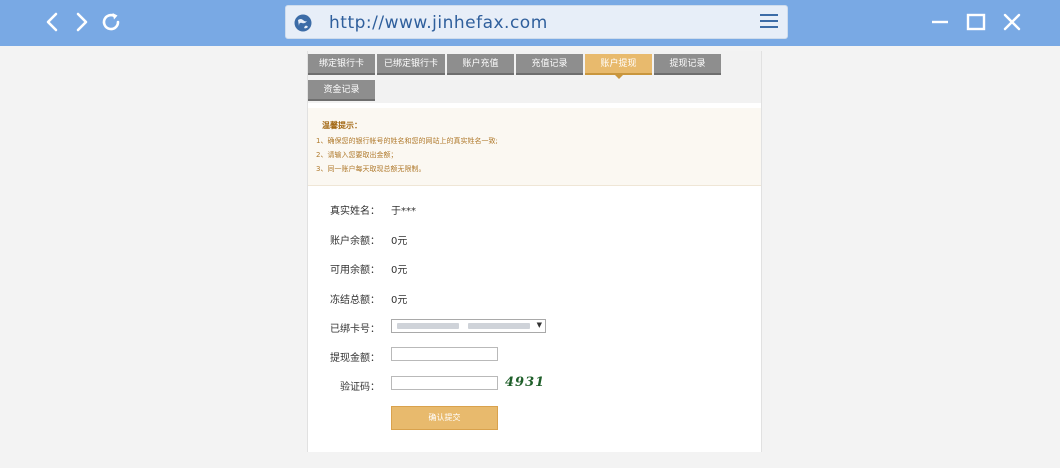 The height and width of the screenshot is (468, 1060). What do you see at coordinates (355, 241) in the screenshot?
I see `balance-label: 账户余额：` at bounding box center [355, 241].